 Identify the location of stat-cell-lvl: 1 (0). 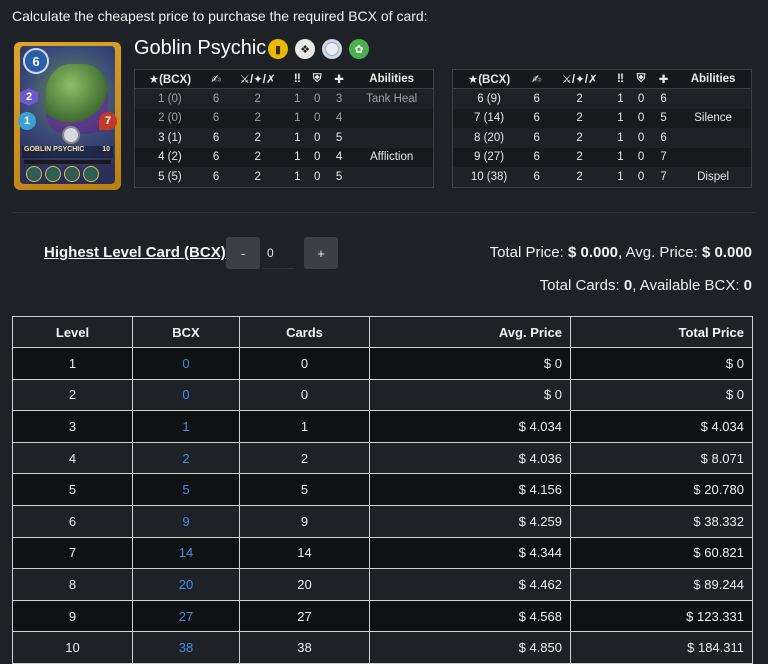
(170, 98).